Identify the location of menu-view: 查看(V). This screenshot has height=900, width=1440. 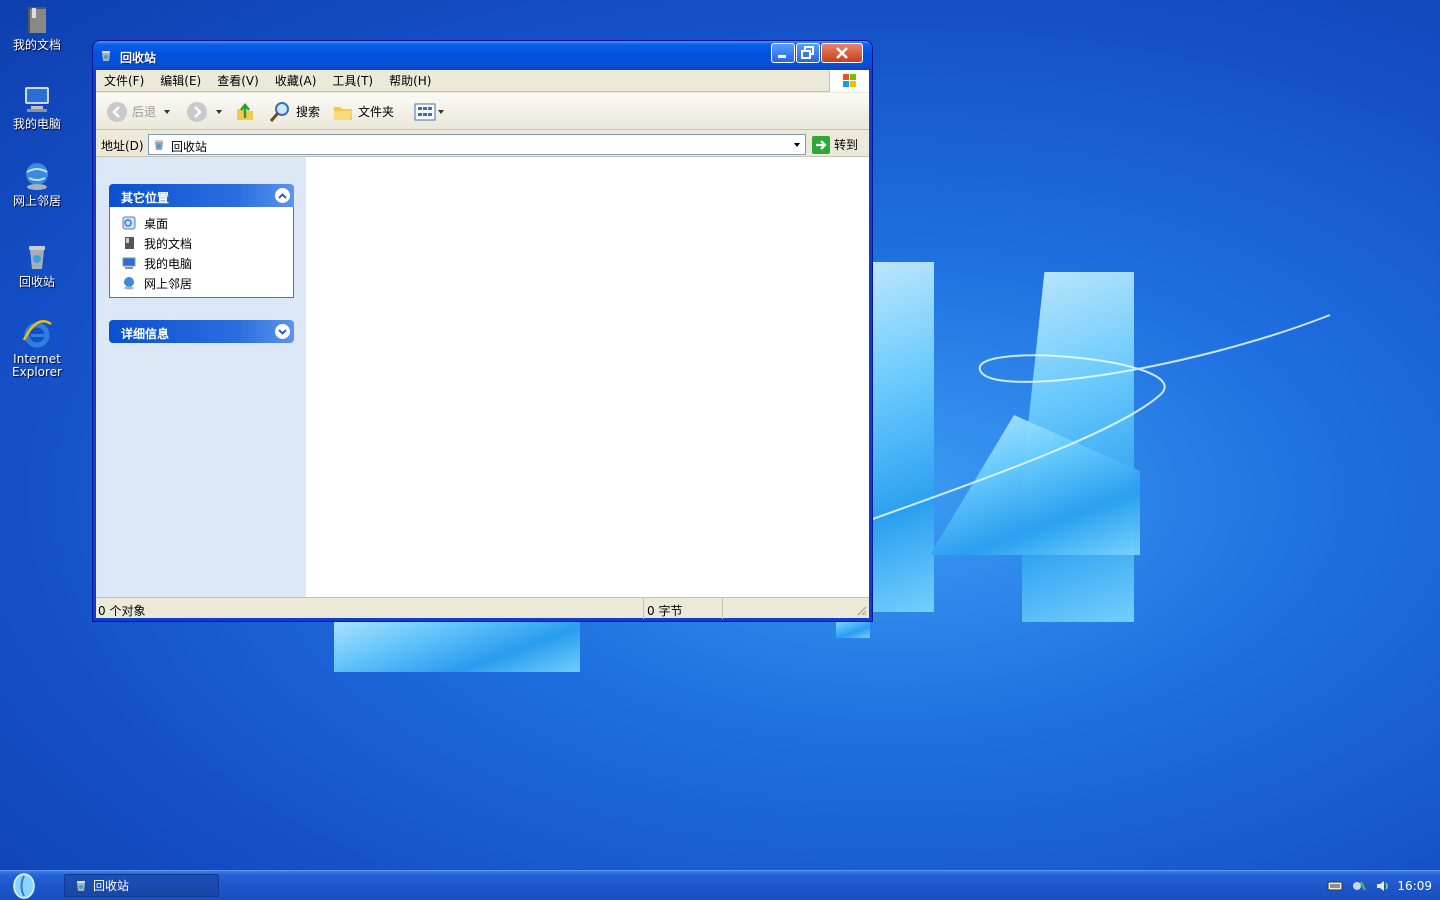
(238, 80).